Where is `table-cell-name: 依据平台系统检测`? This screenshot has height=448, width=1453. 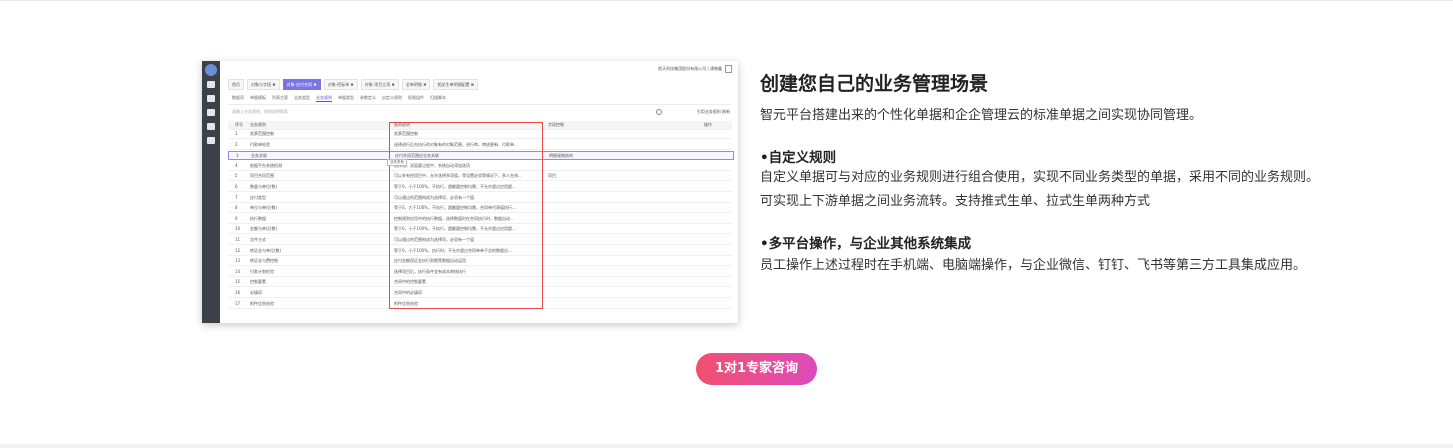
table-cell-name: 依据平台系统检测 is located at coordinates (266, 165).